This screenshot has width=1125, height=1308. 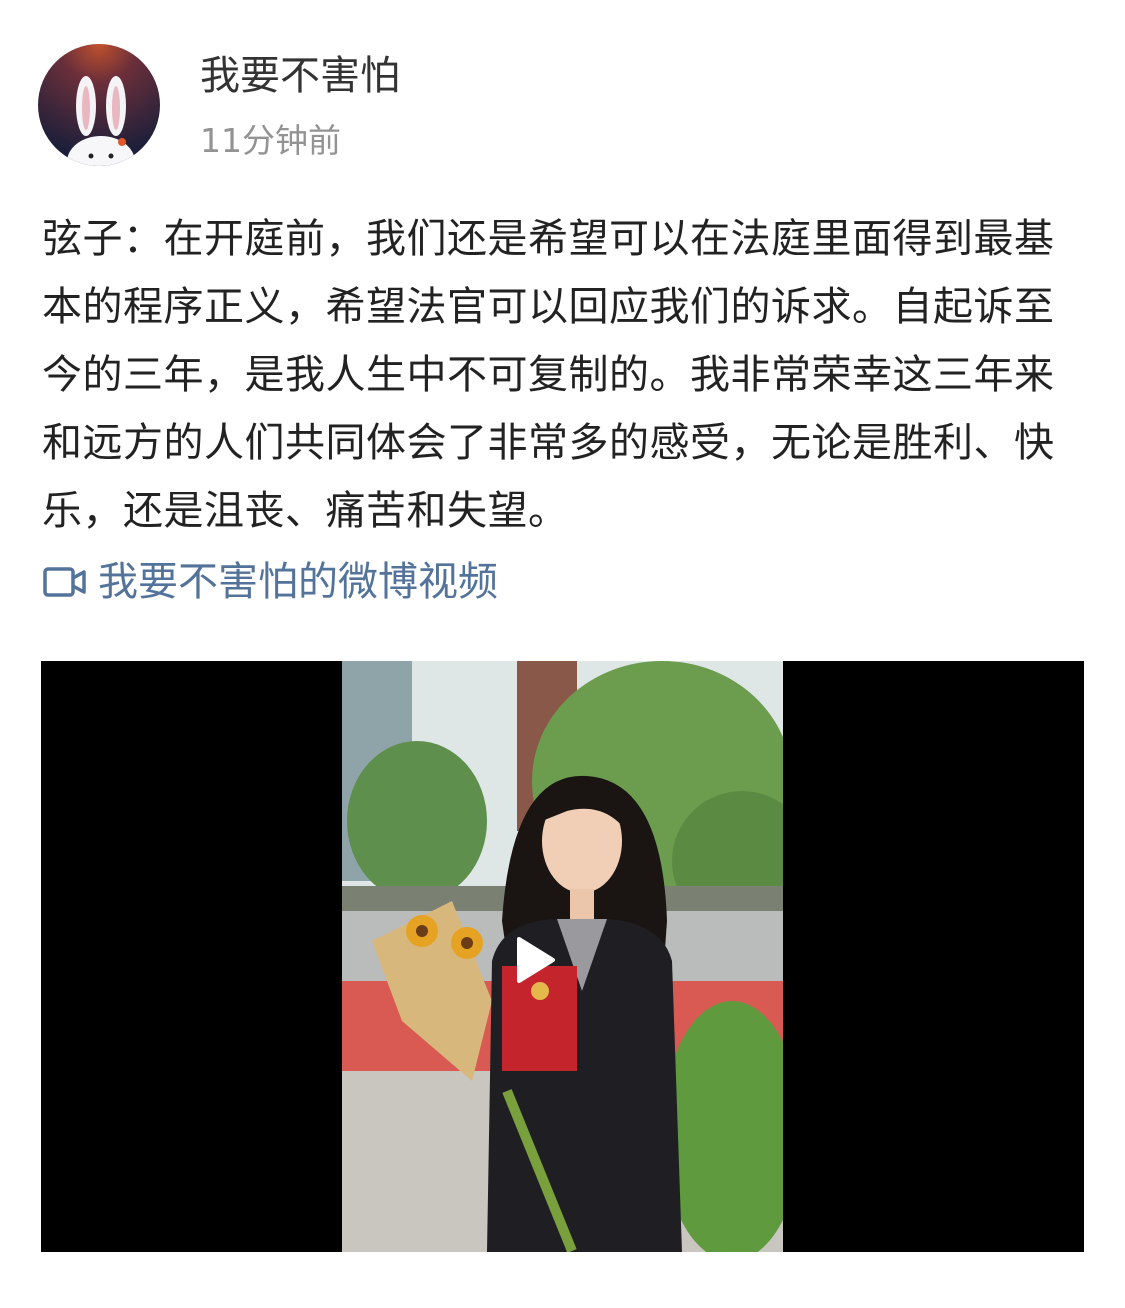 I want to click on rabbit-avatar-icon, so click(x=99, y=105).